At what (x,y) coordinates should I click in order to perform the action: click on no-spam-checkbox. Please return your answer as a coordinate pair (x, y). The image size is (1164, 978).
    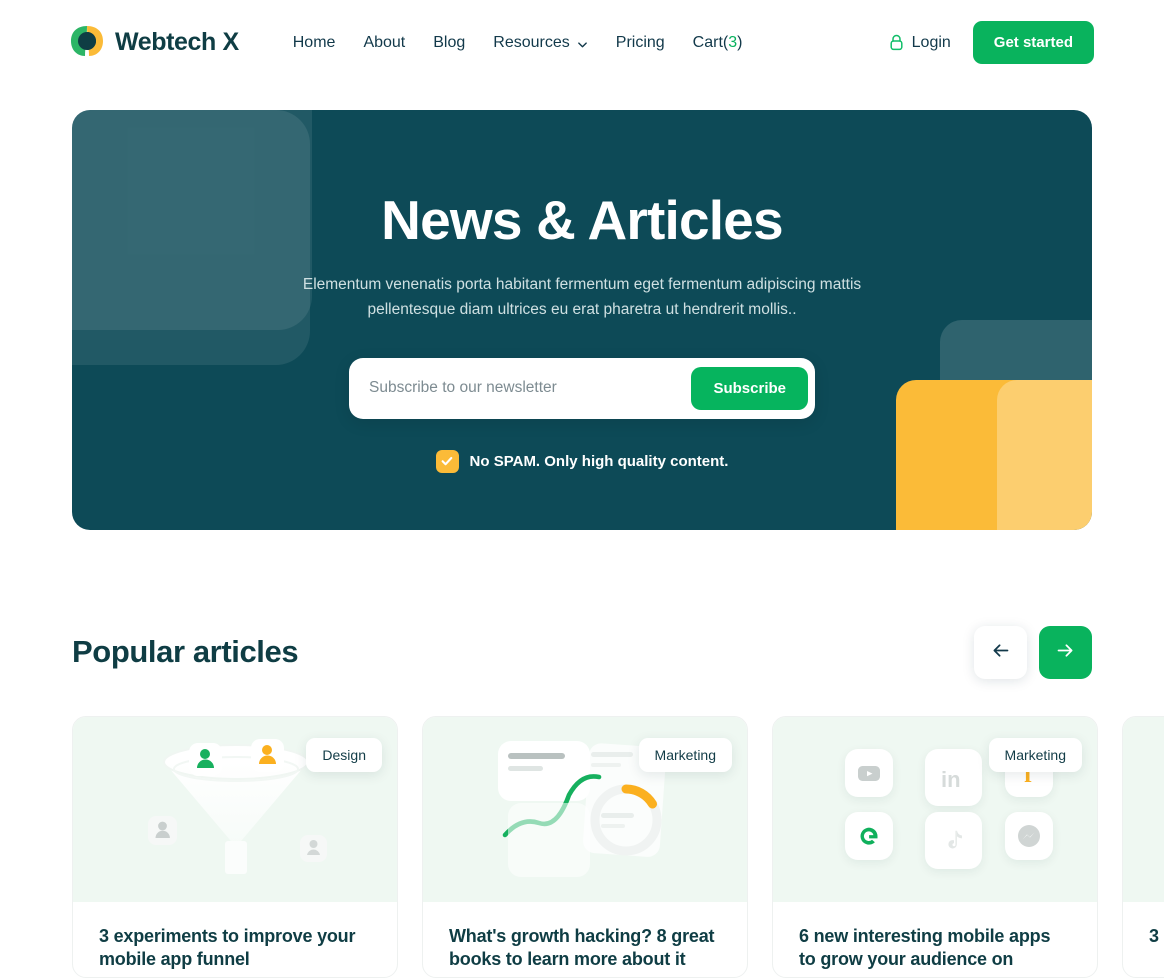
    Looking at the image, I should click on (447, 461).